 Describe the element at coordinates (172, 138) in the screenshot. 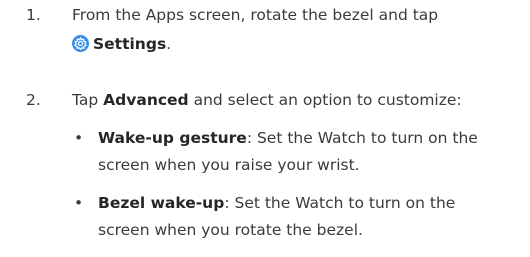

I see `wake-up-gesture-label: Wake-up gesture` at that location.